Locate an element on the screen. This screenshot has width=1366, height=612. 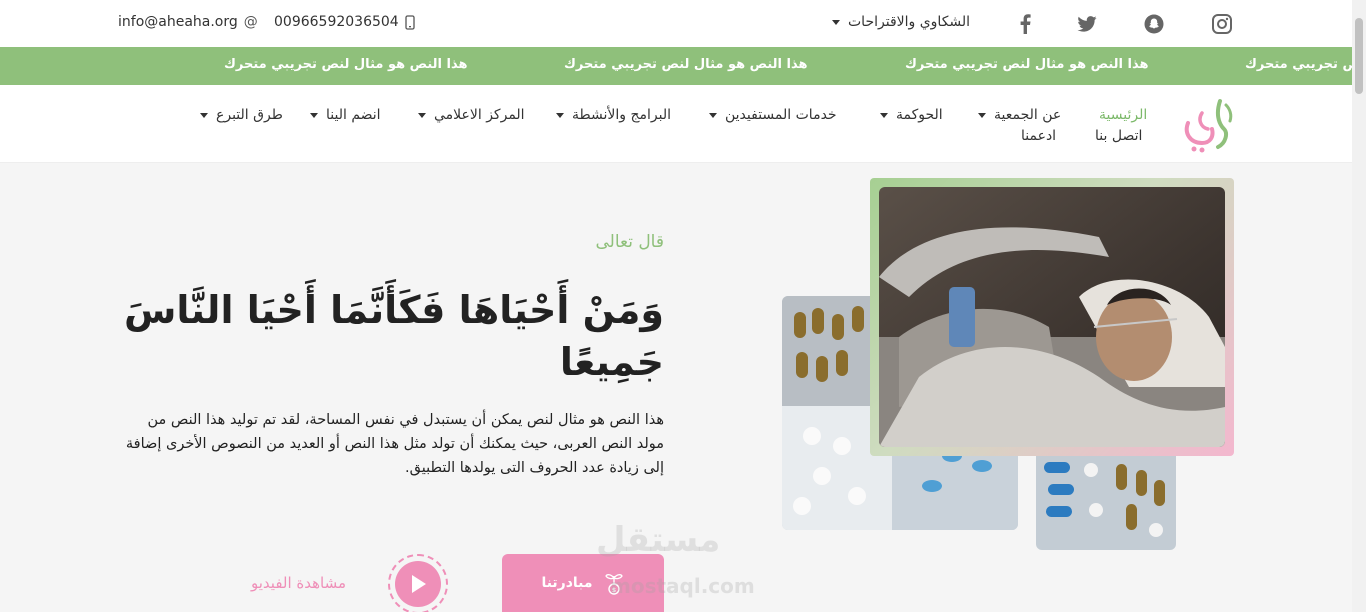
nav-home: الرئيسية is located at coordinates (1123, 115).